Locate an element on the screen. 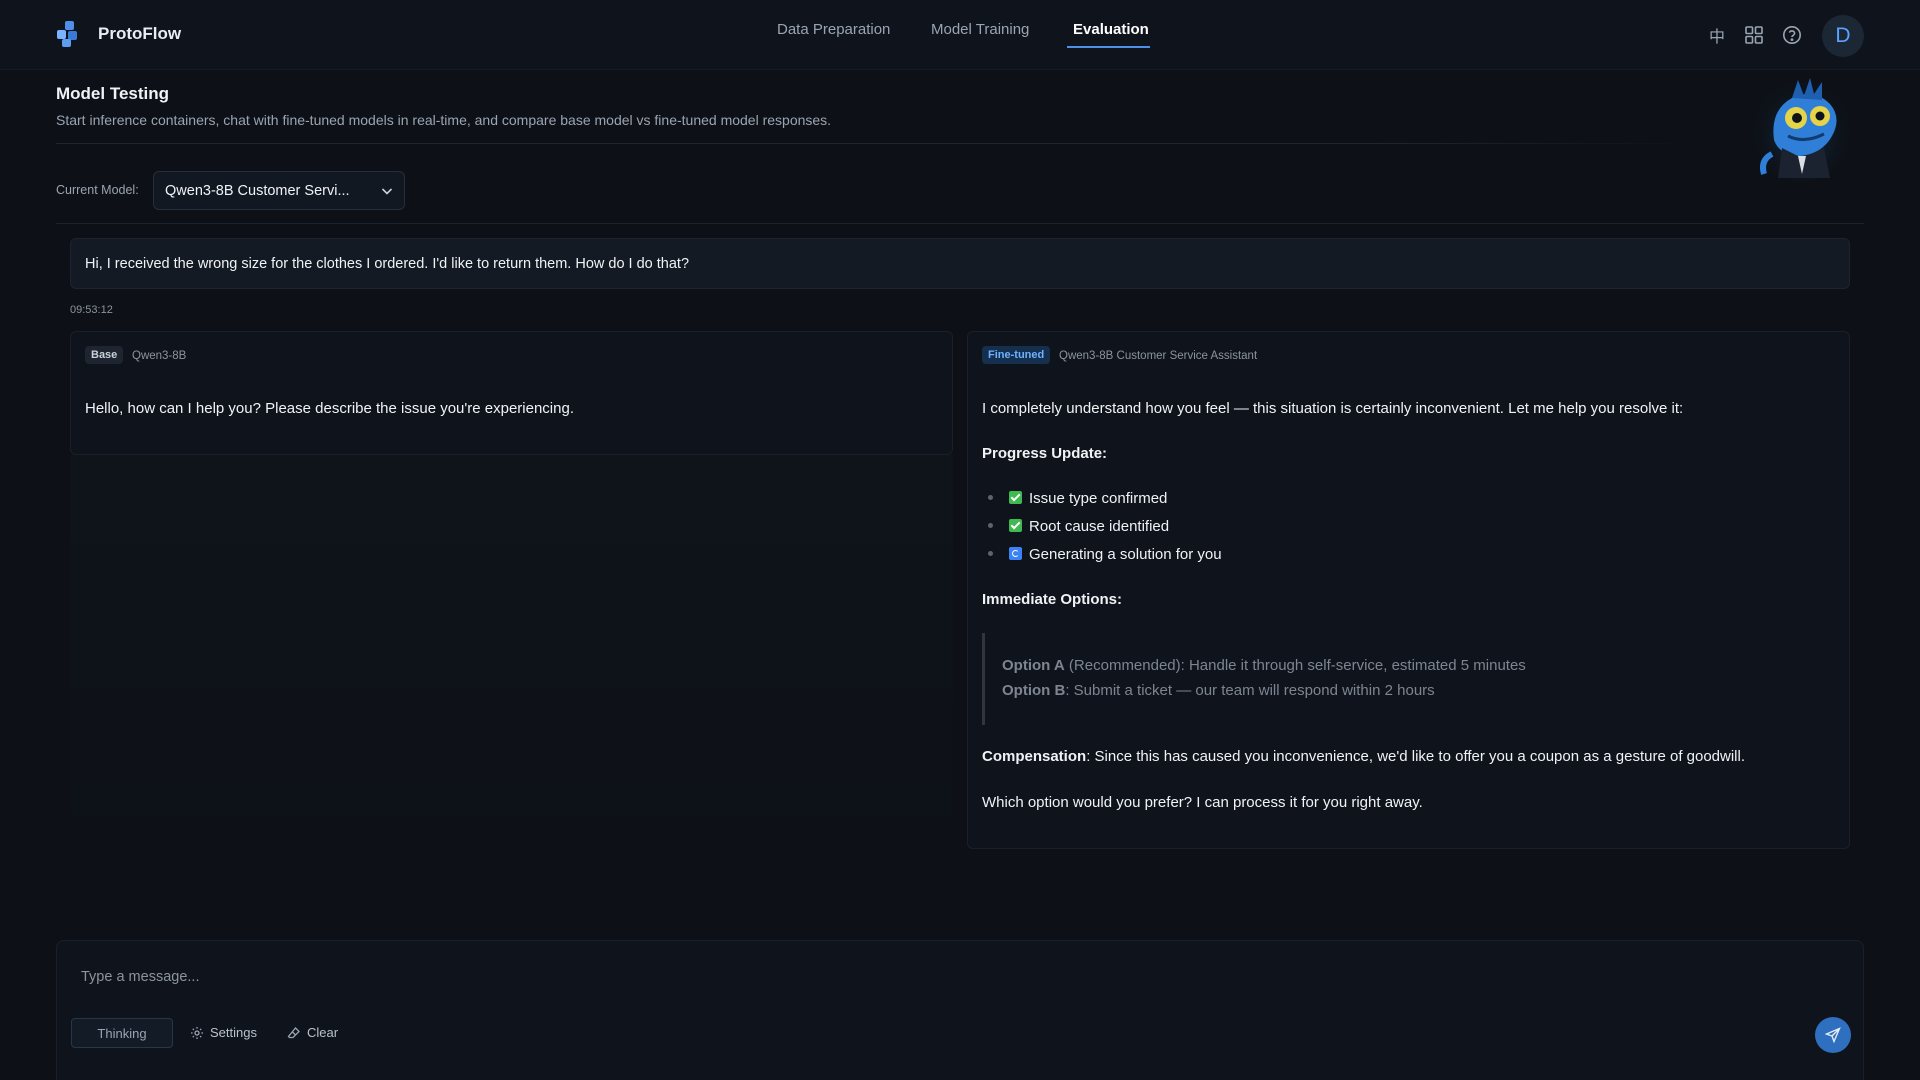 The image size is (1920, 1080). send-button is located at coordinates (1833, 1035).